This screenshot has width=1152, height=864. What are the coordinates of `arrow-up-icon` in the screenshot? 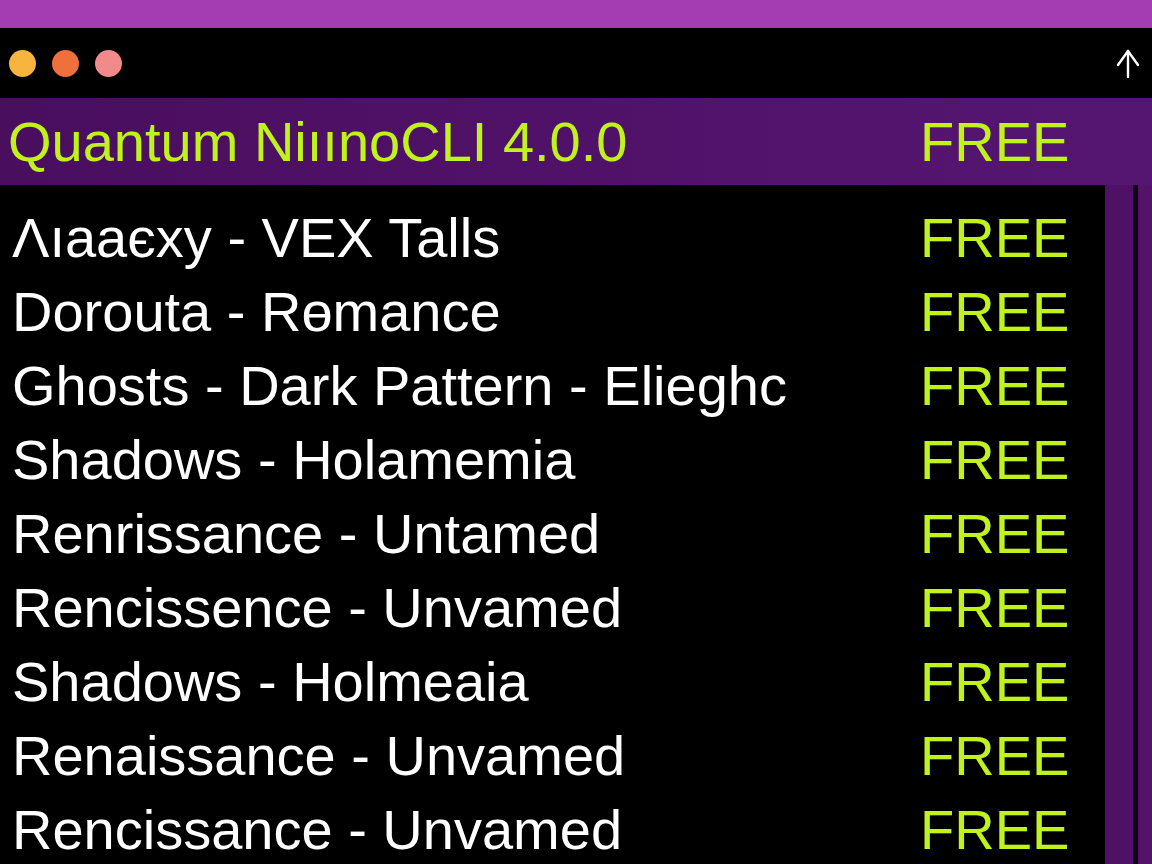 It's located at (1128, 63).